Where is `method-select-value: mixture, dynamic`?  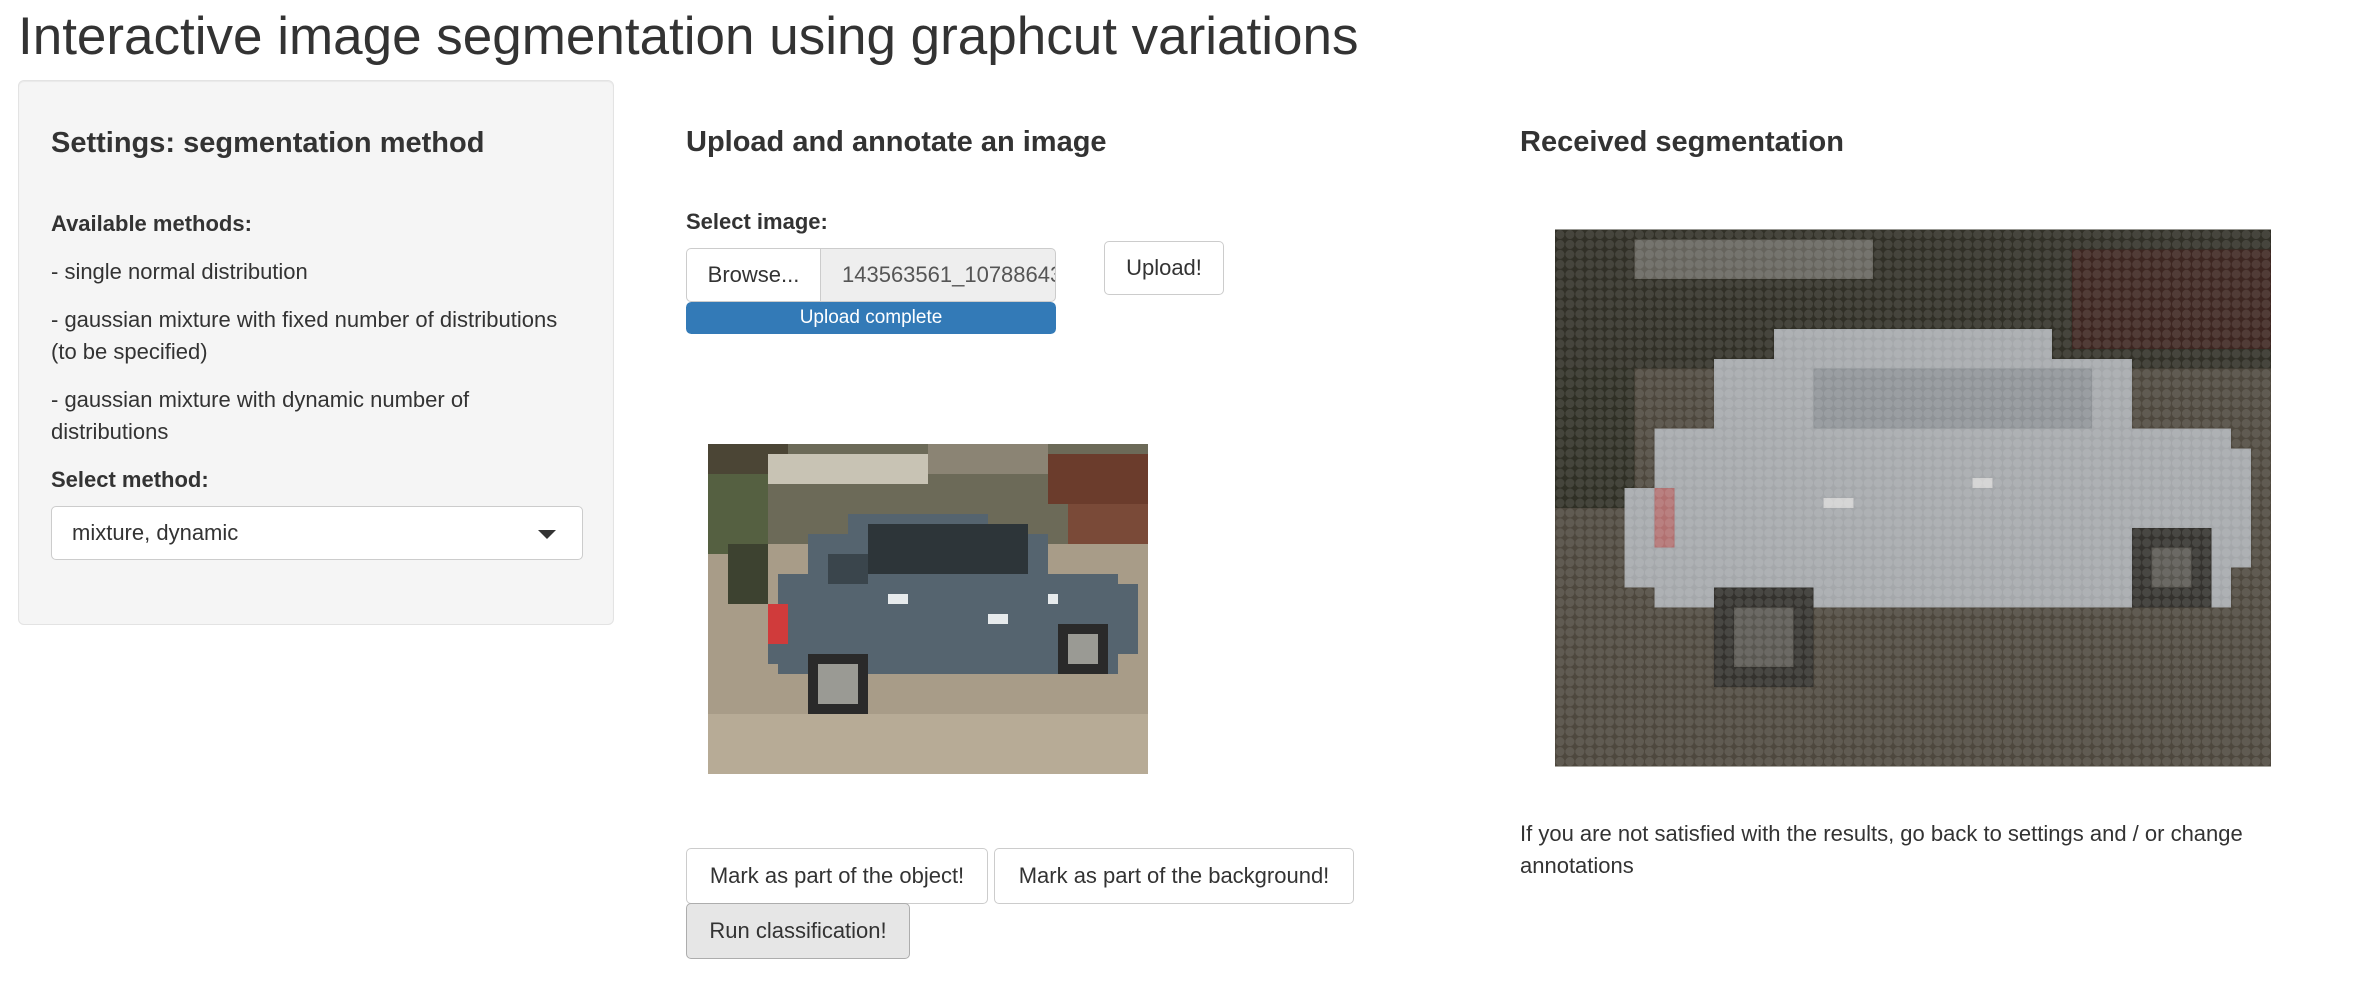
method-select-value: mixture, dynamic is located at coordinates (155, 532).